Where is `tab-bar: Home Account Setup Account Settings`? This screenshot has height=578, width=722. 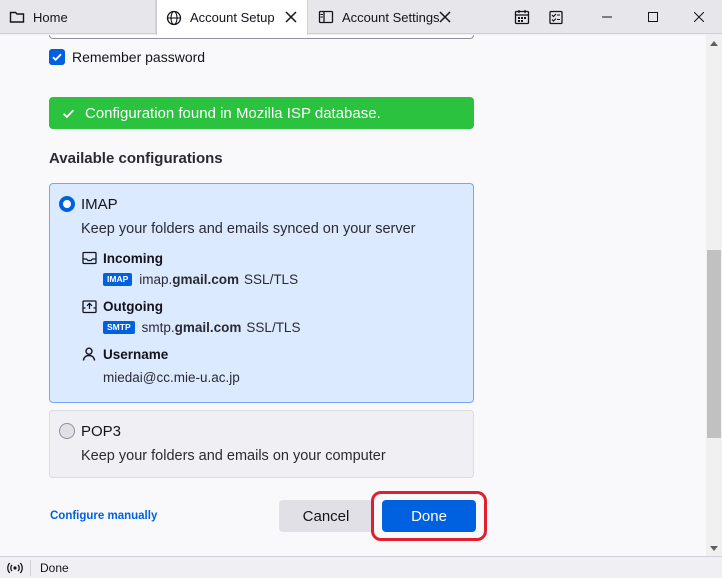 tab-bar: Home Account Setup Account Settings is located at coordinates (361, 17).